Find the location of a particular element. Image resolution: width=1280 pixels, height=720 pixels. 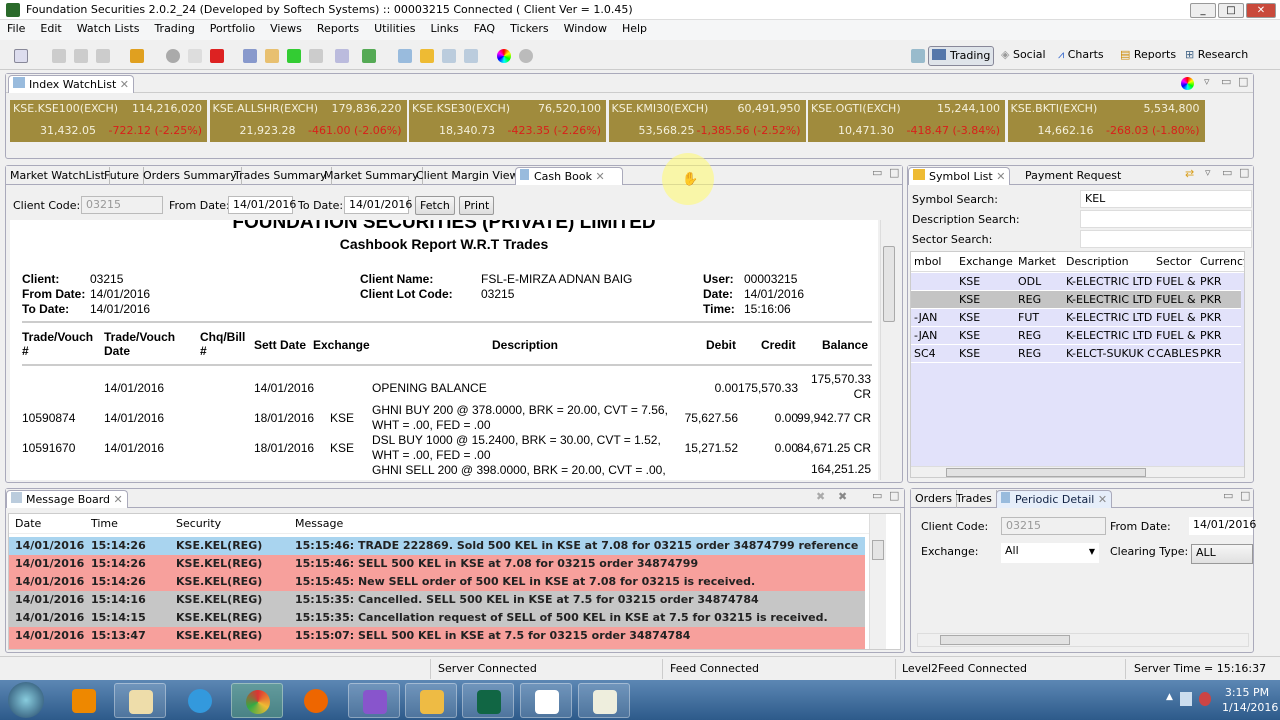

sync-icon: ⇄ is located at coordinates (1189, 173).